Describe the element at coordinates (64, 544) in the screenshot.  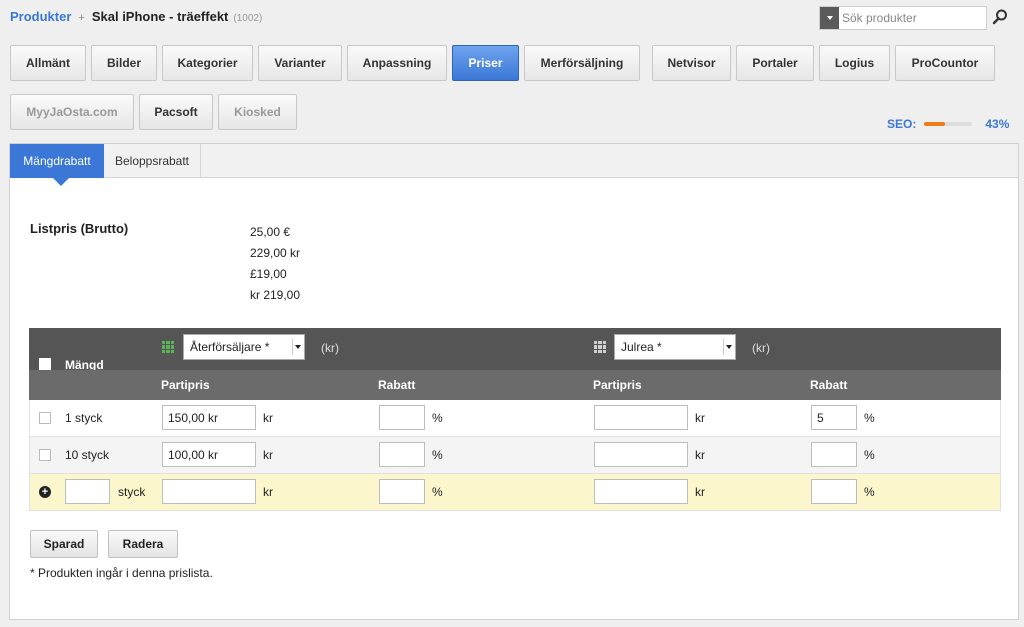
I see `save-button: Sparad` at that location.